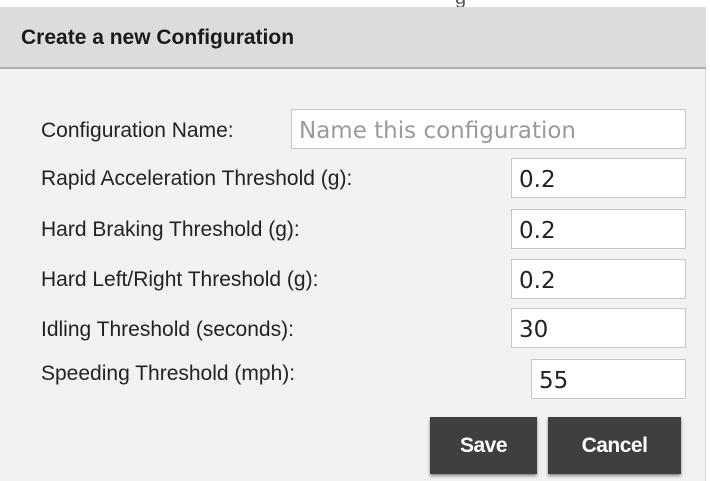  What do you see at coordinates (137, 130) in the screenshot?
I see `configuration-name-label: Configuration Name:` at bounding box center [137, 130].